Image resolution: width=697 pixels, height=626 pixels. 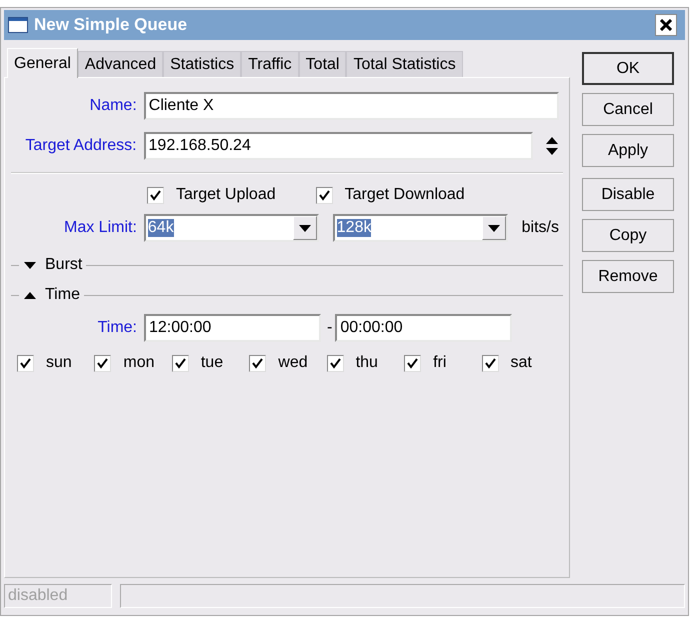 I want to click on window-icon, so click(x=18, y=25).